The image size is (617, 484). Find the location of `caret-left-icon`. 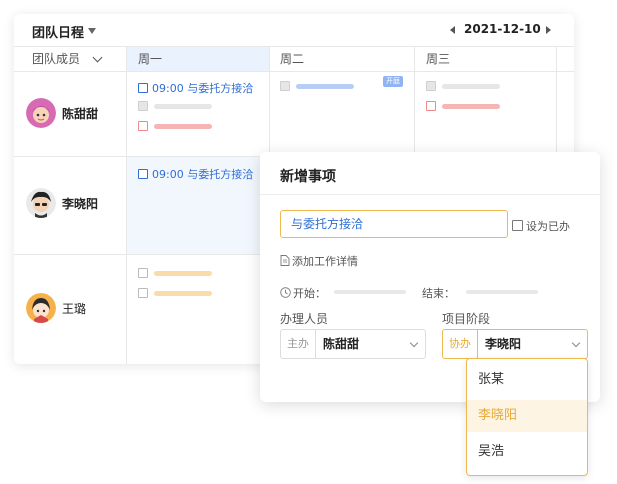

caret-left-icon is located at coordinates (452, 30).